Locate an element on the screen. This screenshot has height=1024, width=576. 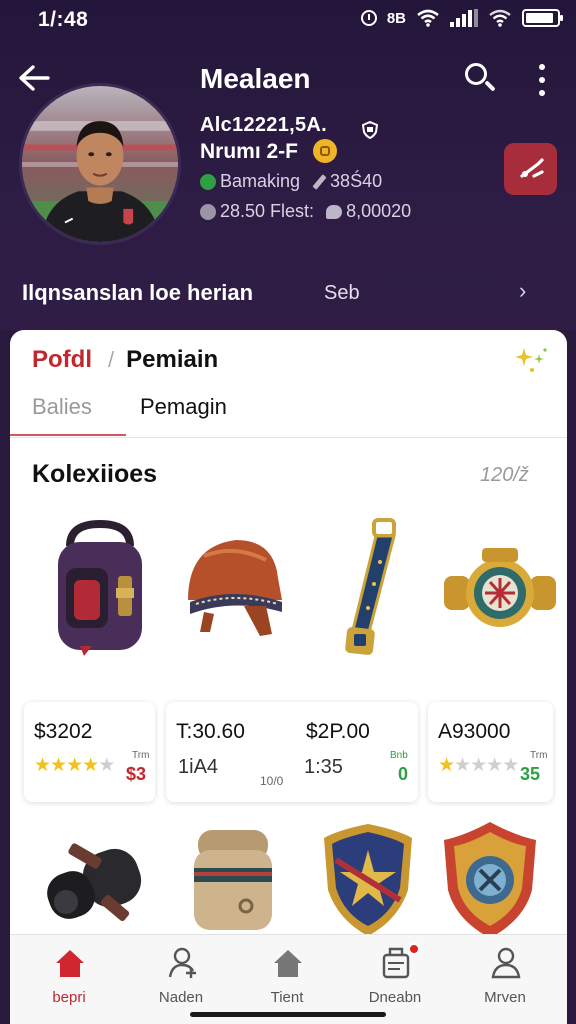
nav-item-home: bepri is located at coordinates (69, 975).